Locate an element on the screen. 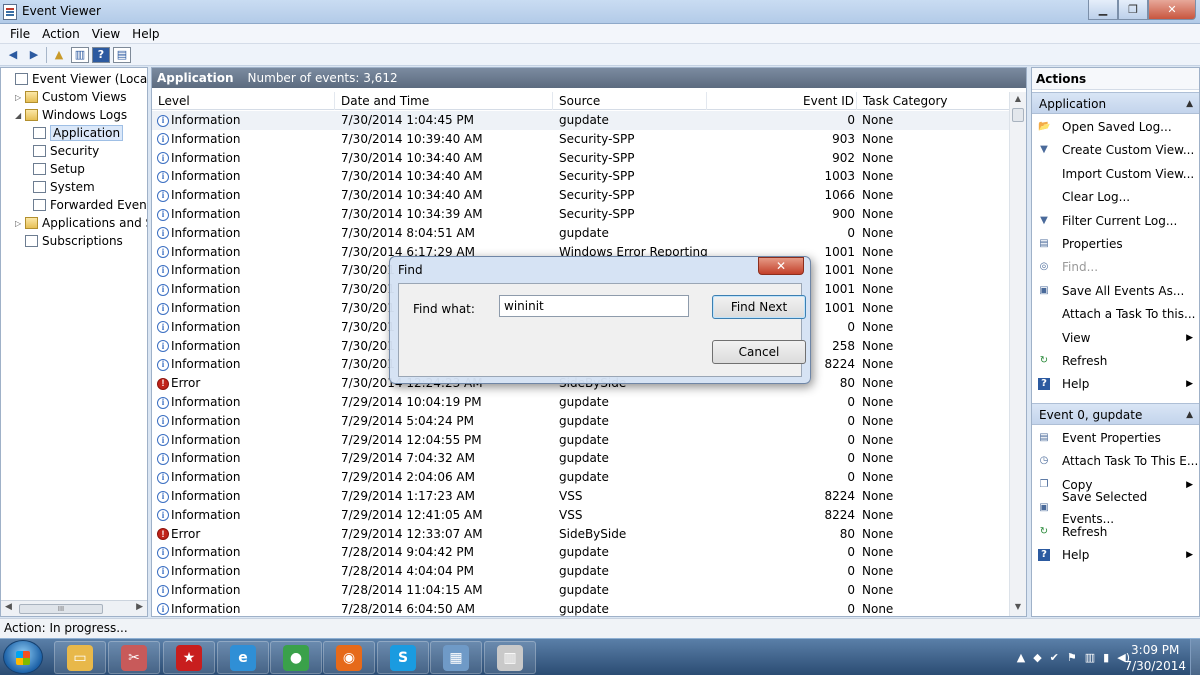  network-icon: ▮ is located at coordinates (1106, 657).